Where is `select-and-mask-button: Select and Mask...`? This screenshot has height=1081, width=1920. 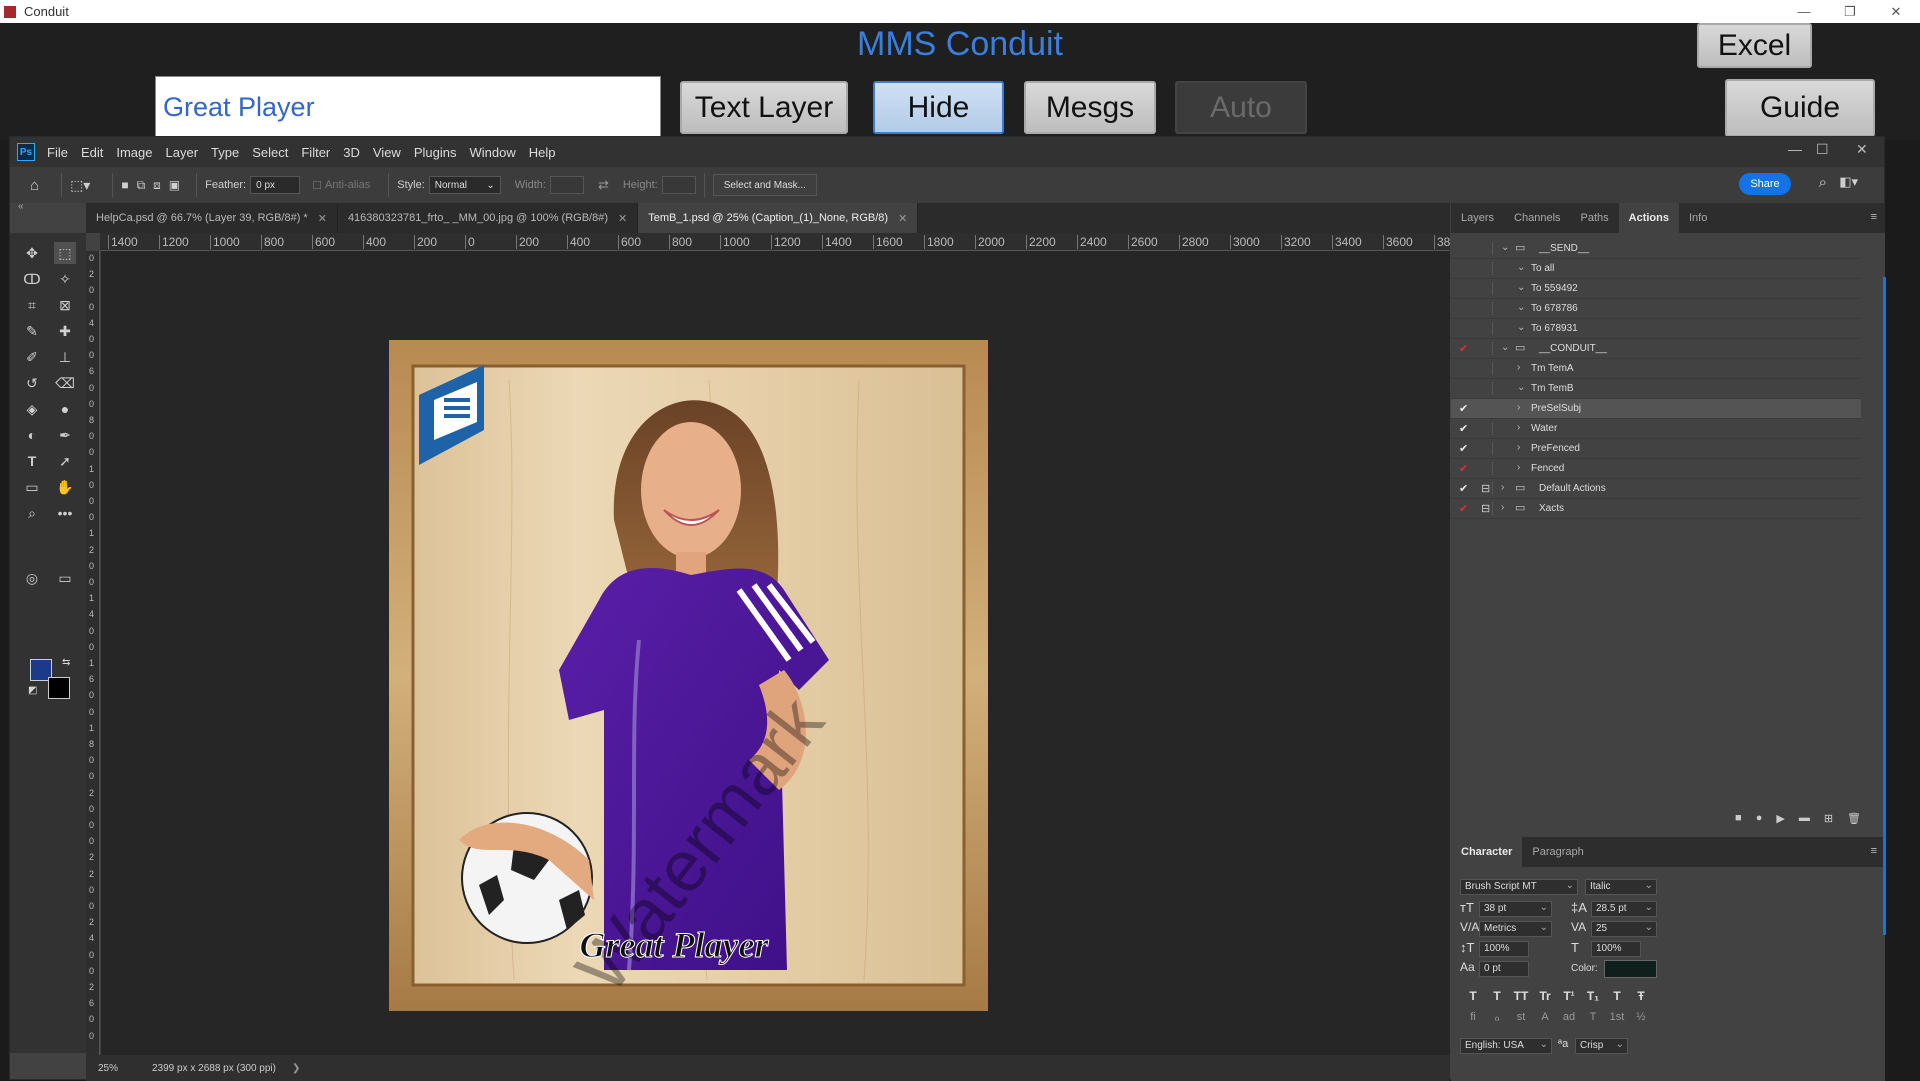 select-and-mask-button: Select and Mask... is located at coordinates (764, 185).